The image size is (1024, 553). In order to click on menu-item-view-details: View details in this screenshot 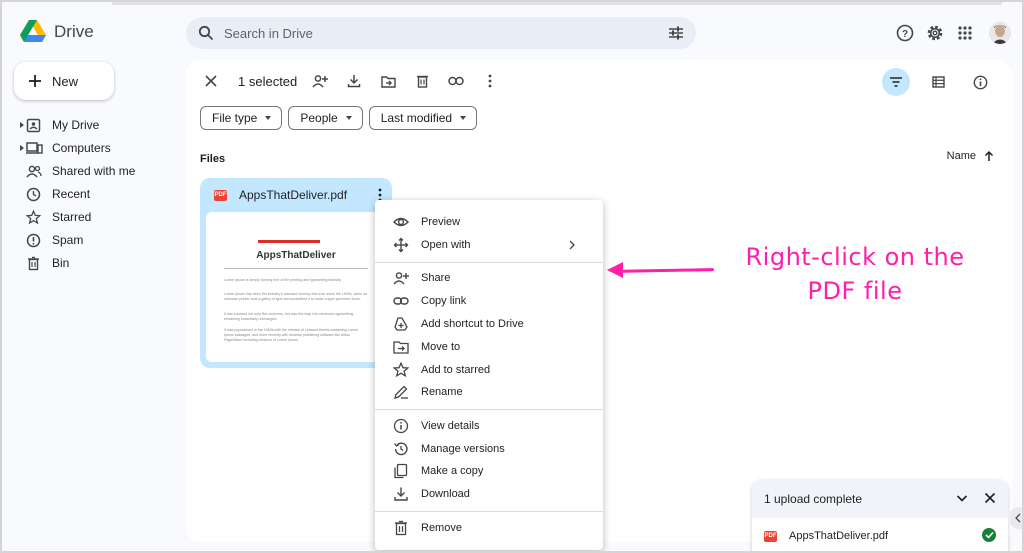, I will do `click(489, 426)`.